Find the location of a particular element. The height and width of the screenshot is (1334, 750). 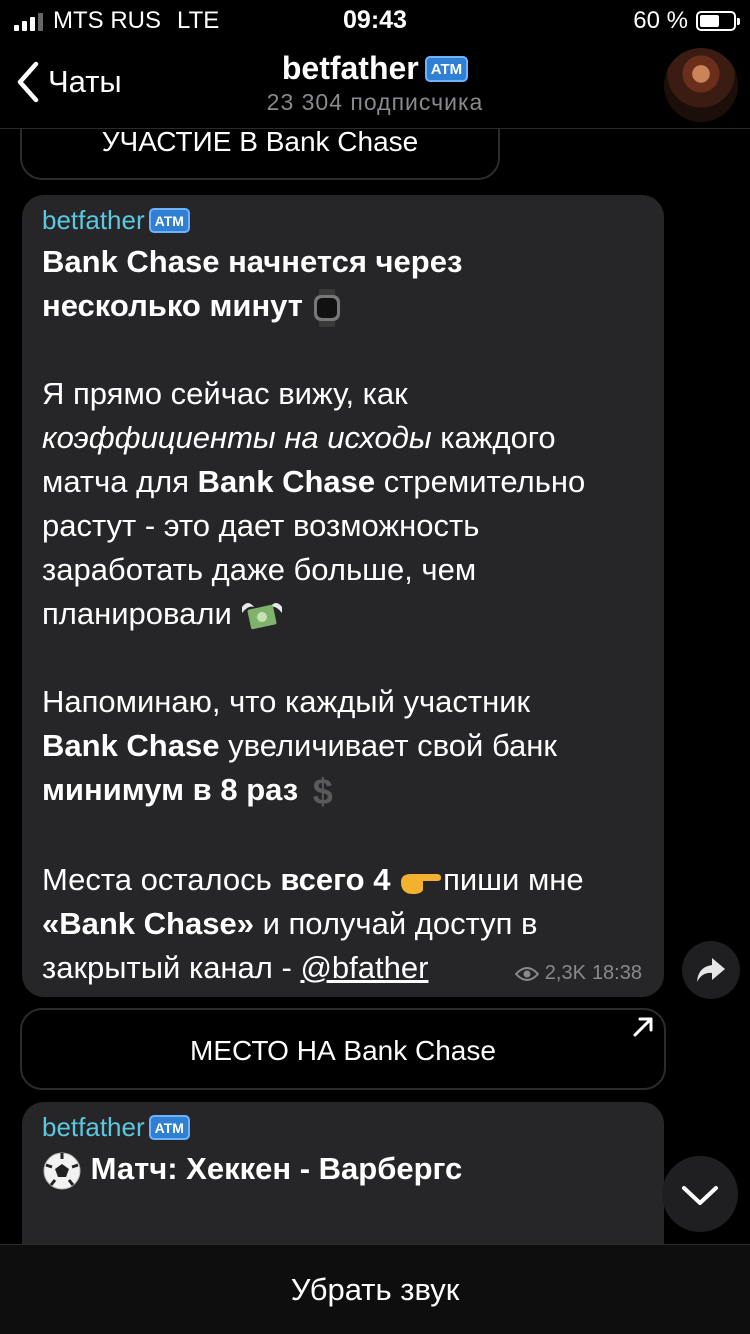

p2-bold2: минимум в 8 раз is located at coordinates (170, 789).